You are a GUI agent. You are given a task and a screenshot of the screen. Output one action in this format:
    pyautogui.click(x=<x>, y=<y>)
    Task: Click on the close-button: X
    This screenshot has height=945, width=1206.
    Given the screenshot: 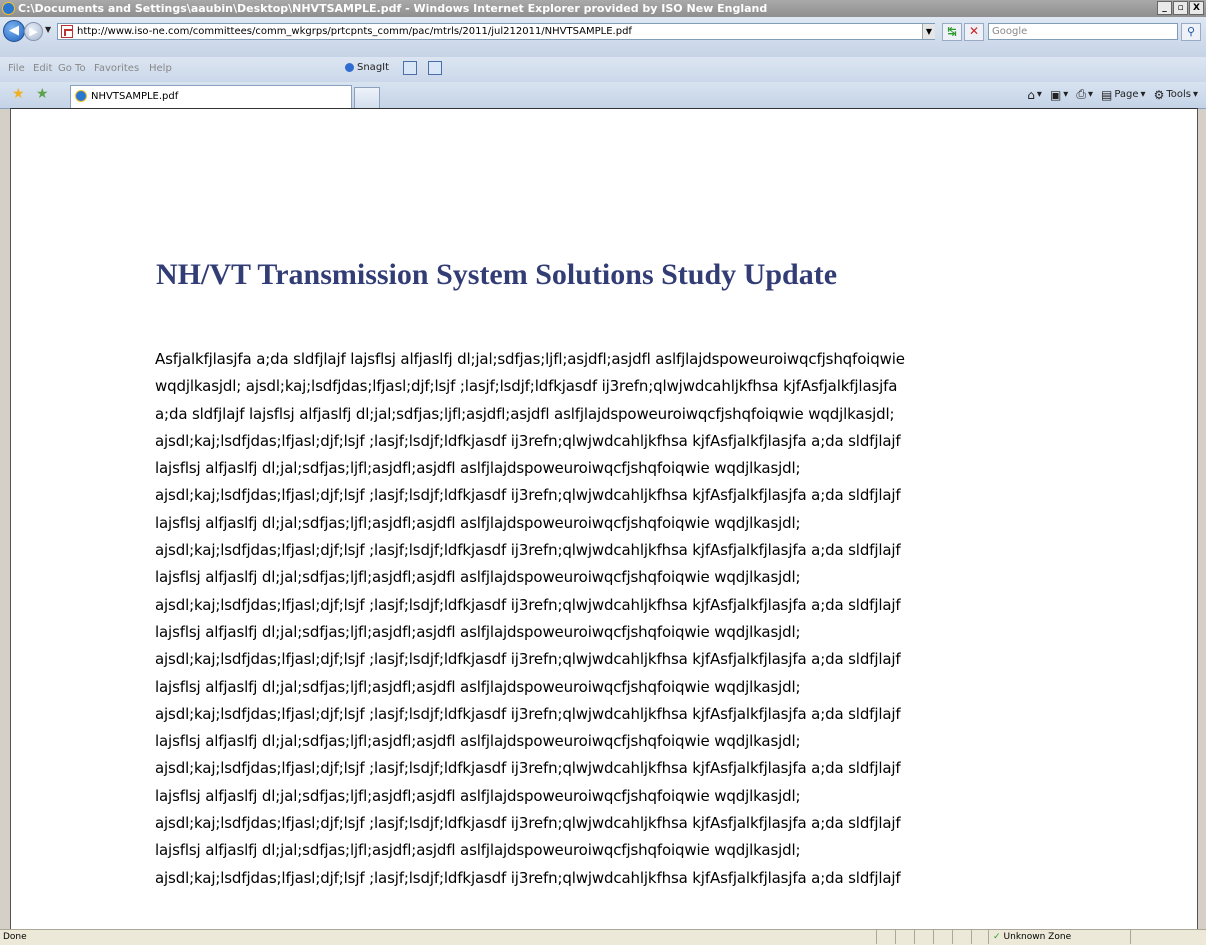 What is the action you would take?
    pyautogui.click(x=1196, y=8)
    